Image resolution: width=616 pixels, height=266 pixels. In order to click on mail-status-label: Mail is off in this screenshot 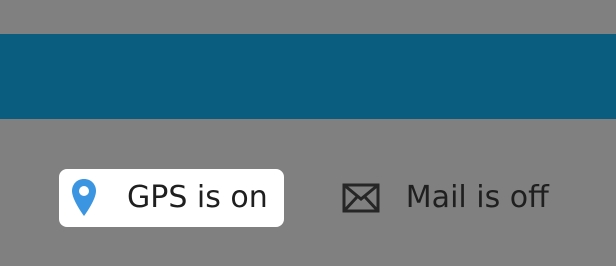, I will do `click(477, 197)`.